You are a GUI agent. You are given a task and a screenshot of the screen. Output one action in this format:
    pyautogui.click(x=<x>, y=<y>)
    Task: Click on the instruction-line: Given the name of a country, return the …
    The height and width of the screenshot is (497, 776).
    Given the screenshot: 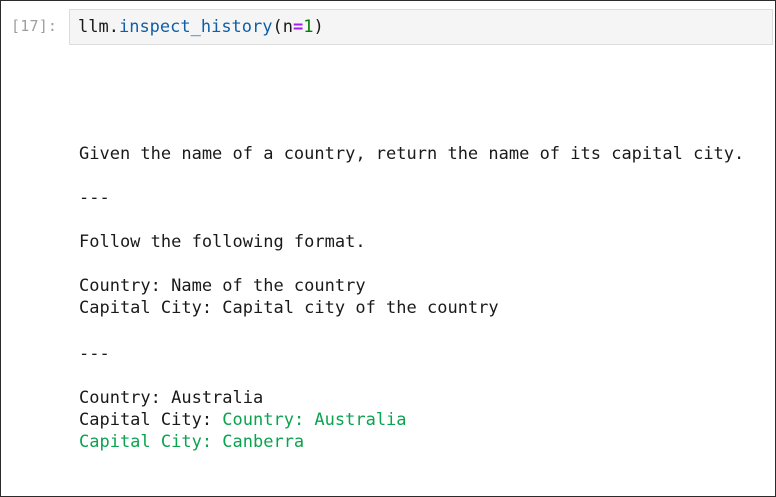 What is the action you would take?
    pyautogui.click(x=412, y=154)
    